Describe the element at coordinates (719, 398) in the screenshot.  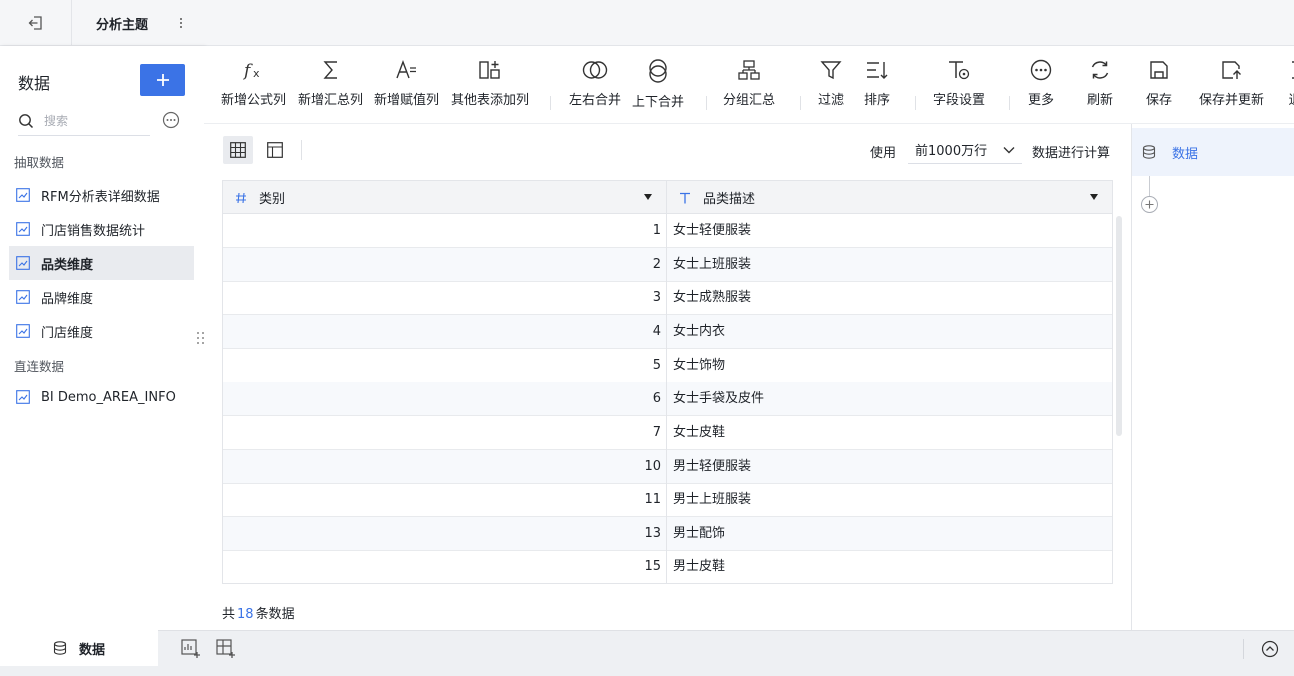
I see `cell-description: 女士手袋及皮件` at that location.